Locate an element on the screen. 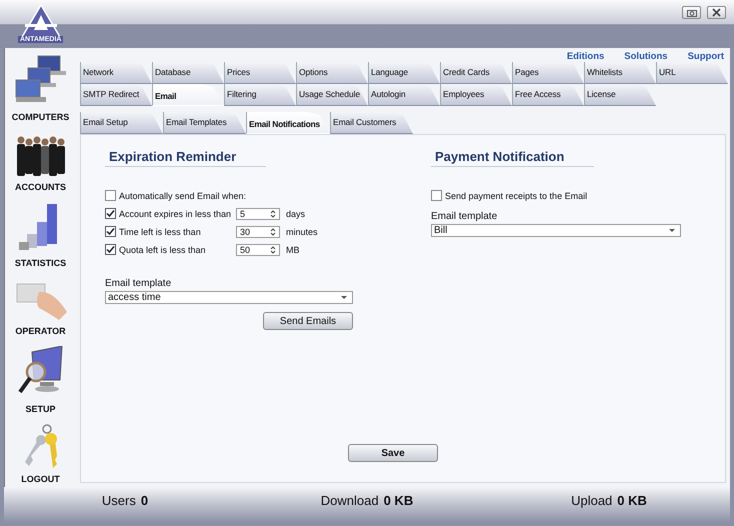  tab: Pages is located at coordinates (548, 73).